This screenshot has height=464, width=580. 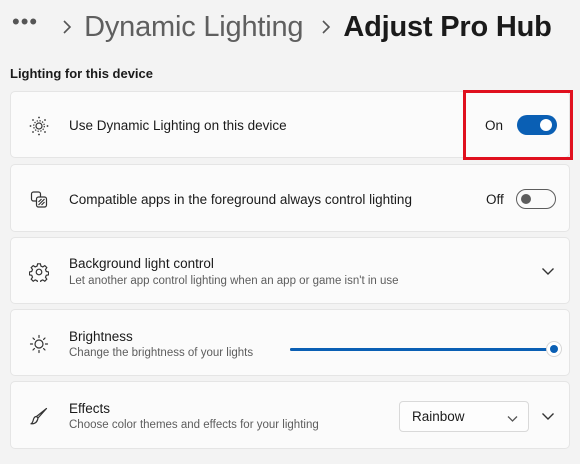 What do you see at coordinates (39, 126) in the screenshot?
I see `dynamic-lighting-icon` at bounding box center [39, 126].